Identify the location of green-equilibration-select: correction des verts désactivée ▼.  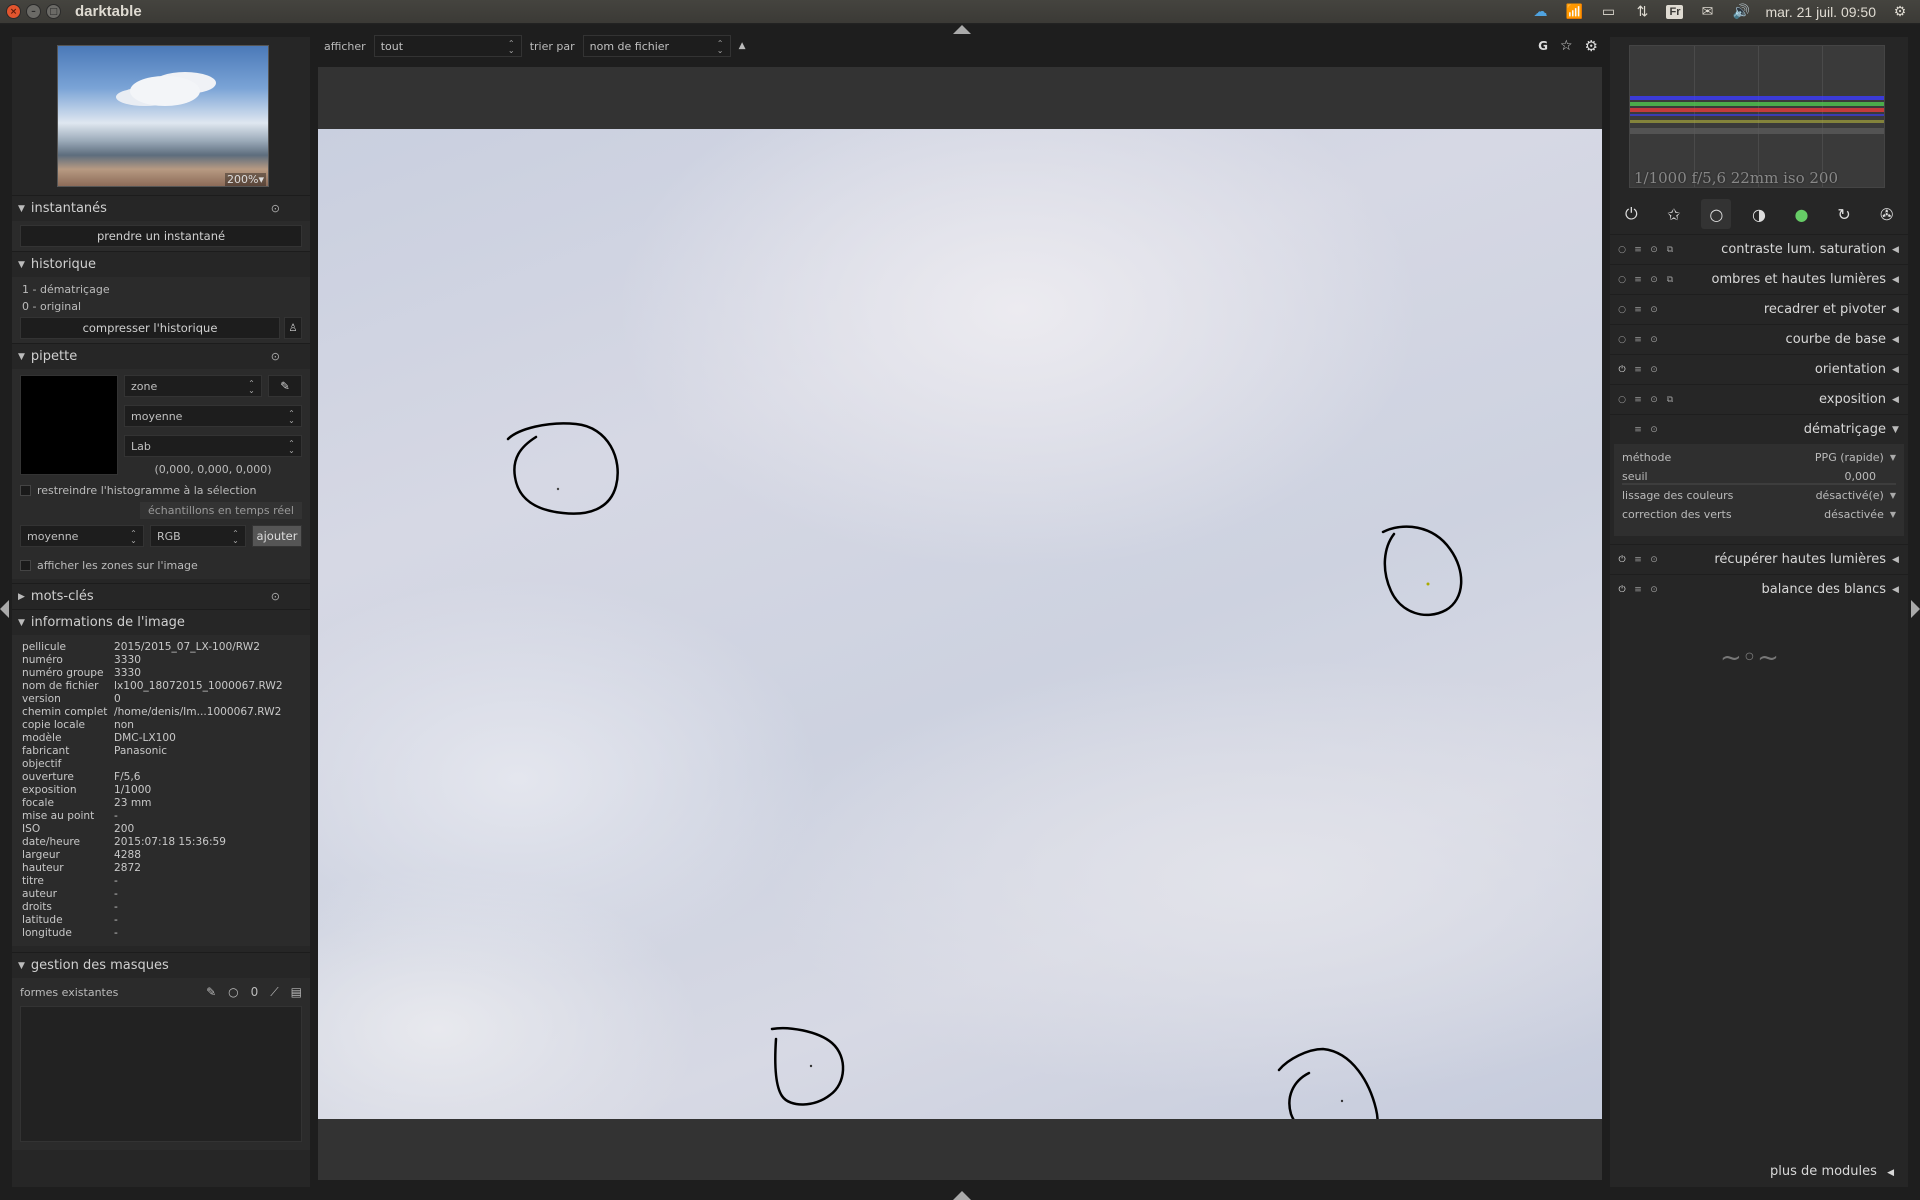
(1759, 514).